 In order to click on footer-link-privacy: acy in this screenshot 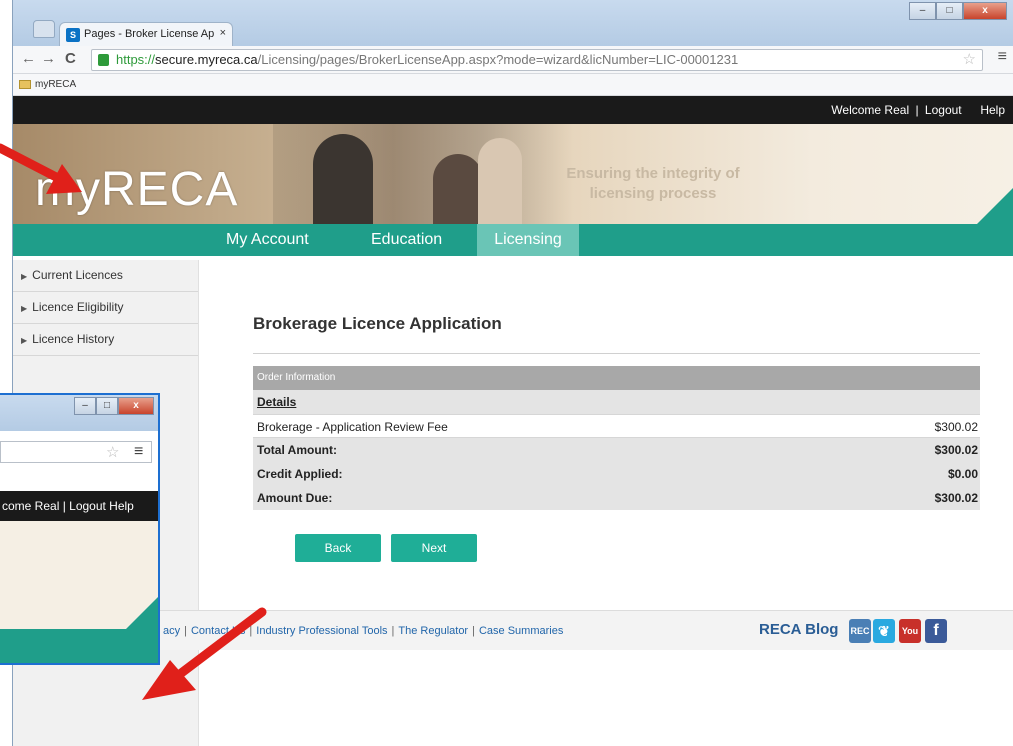, I will do `click(171, 631)`.